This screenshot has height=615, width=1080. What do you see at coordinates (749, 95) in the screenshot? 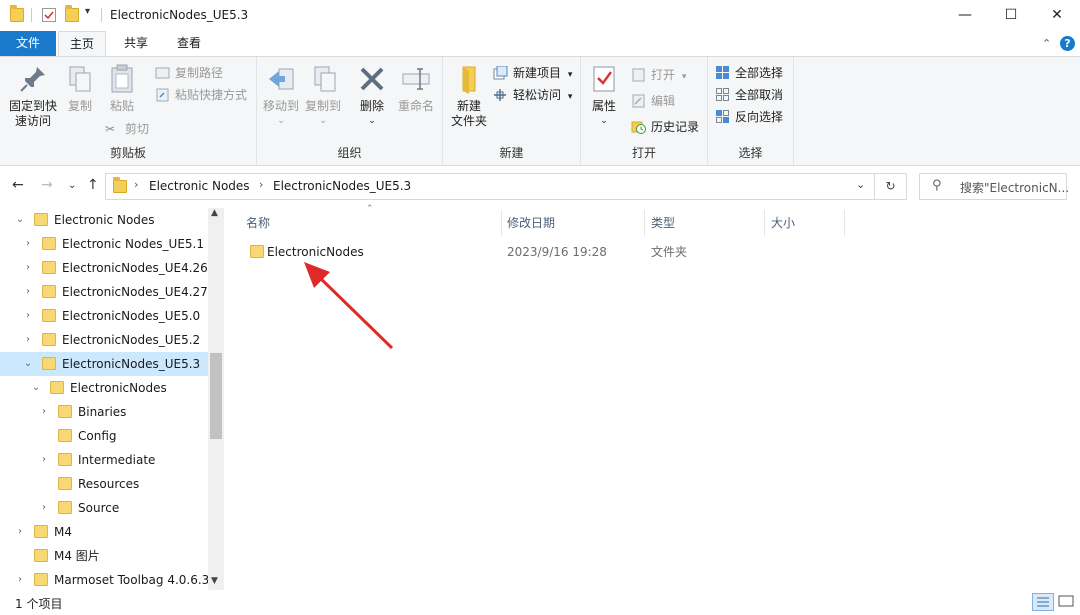
I see `select-none-button: 全部取消` at bounding box center [749, 95].